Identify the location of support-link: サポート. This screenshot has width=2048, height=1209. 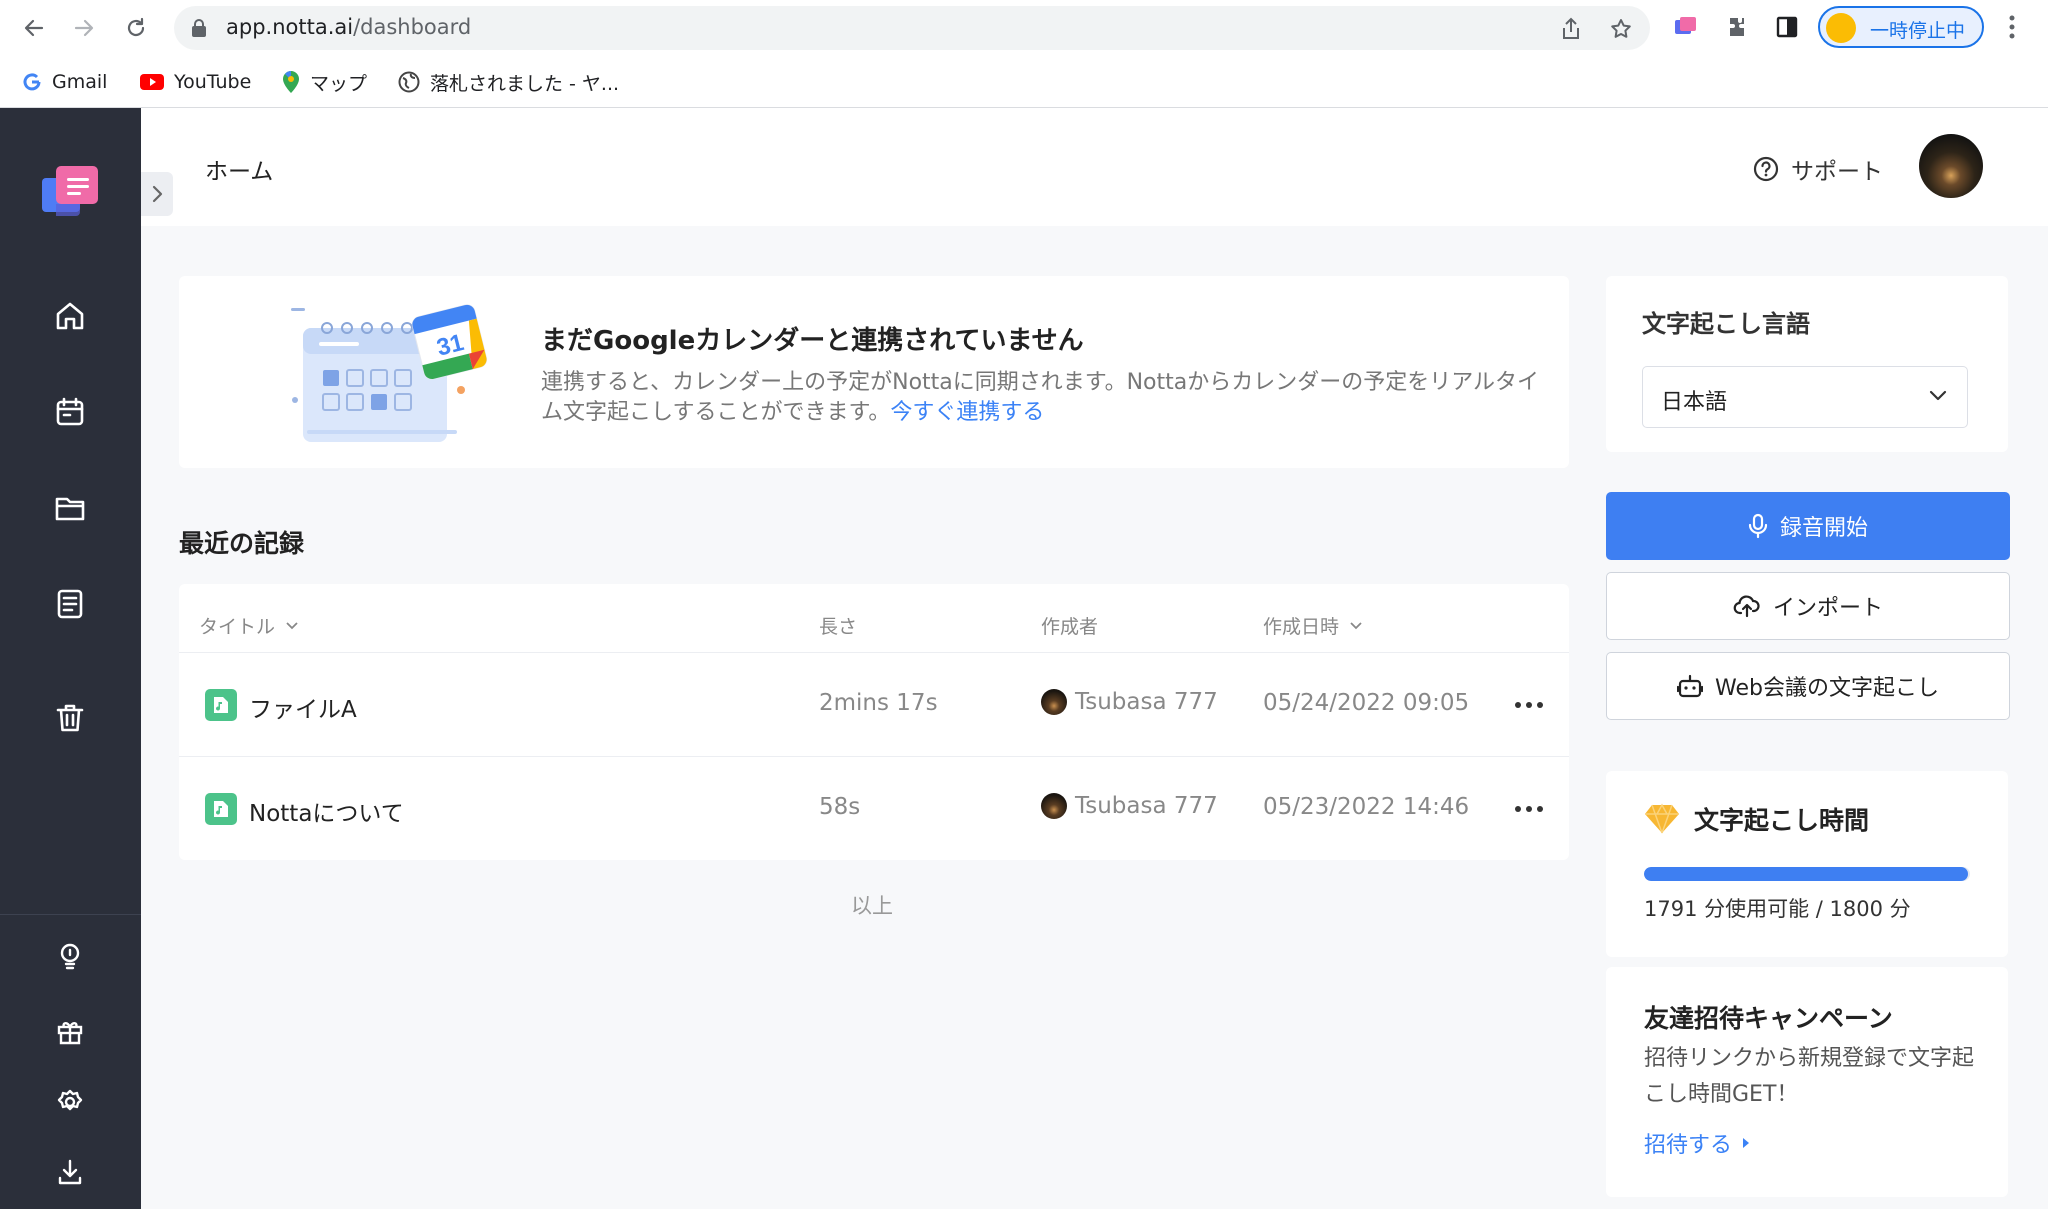
(1818, 169).